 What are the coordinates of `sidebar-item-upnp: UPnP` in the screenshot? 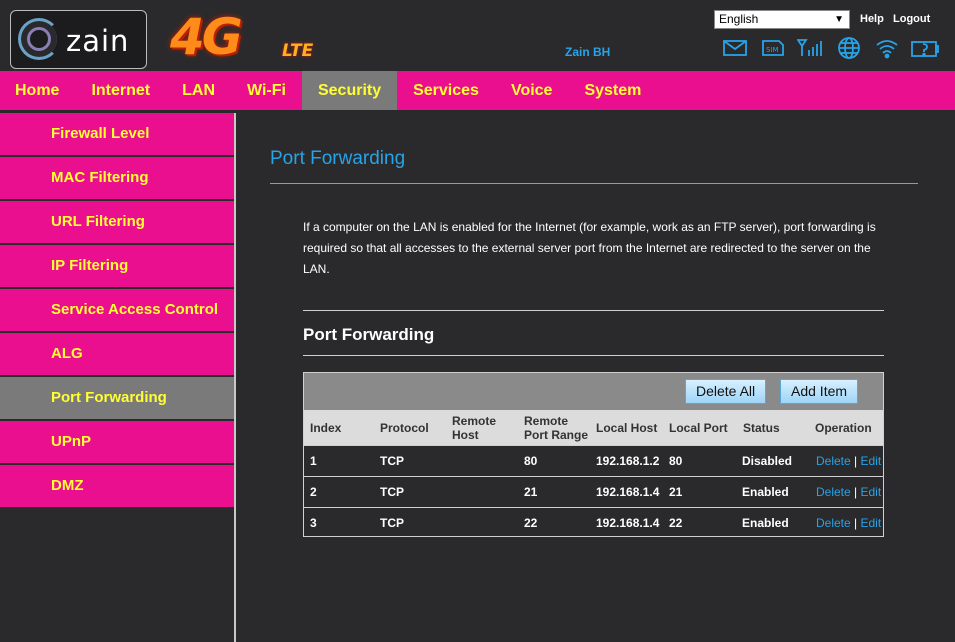 It's located at (117, 443).